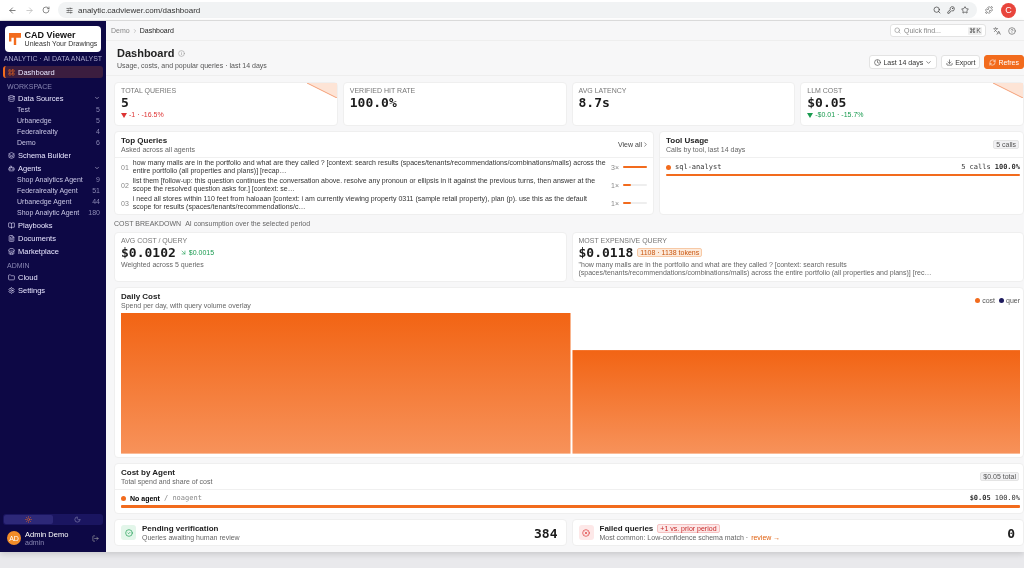 The height and width of the screenshot is (568, 1024). Describe the element at coordinates (12, 10) in the screenshot. I see `back-icon` at that location.